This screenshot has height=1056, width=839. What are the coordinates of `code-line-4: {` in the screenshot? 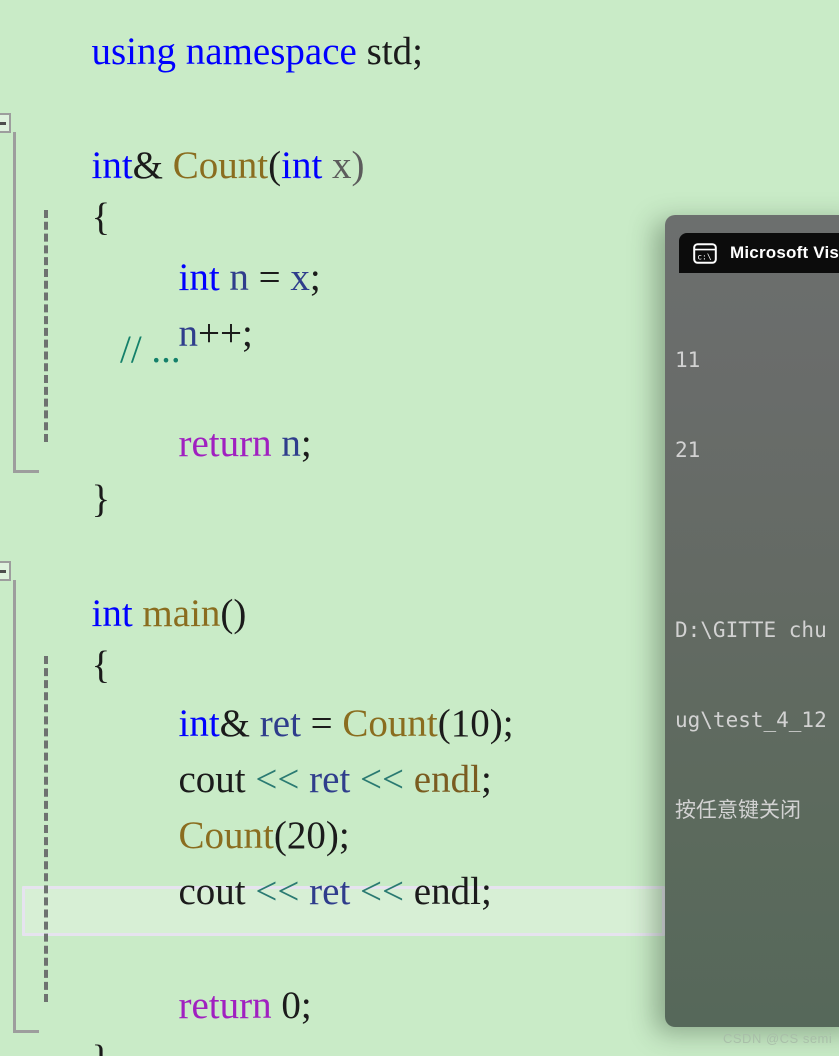 It's located at (72, 218).